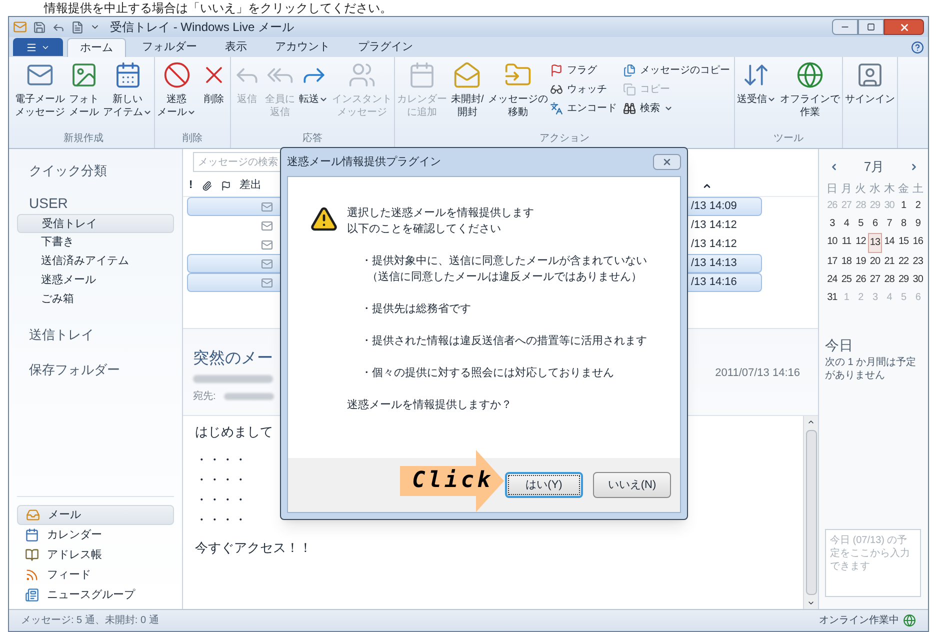 The height and width of the screenshot is (632, 937). What do you see at coordinates (504, 277) in the screenshot?
I see `dialog-bullet-note: （送信に同意したメールは違反メールではありません）` at bounding box center [504, 277].